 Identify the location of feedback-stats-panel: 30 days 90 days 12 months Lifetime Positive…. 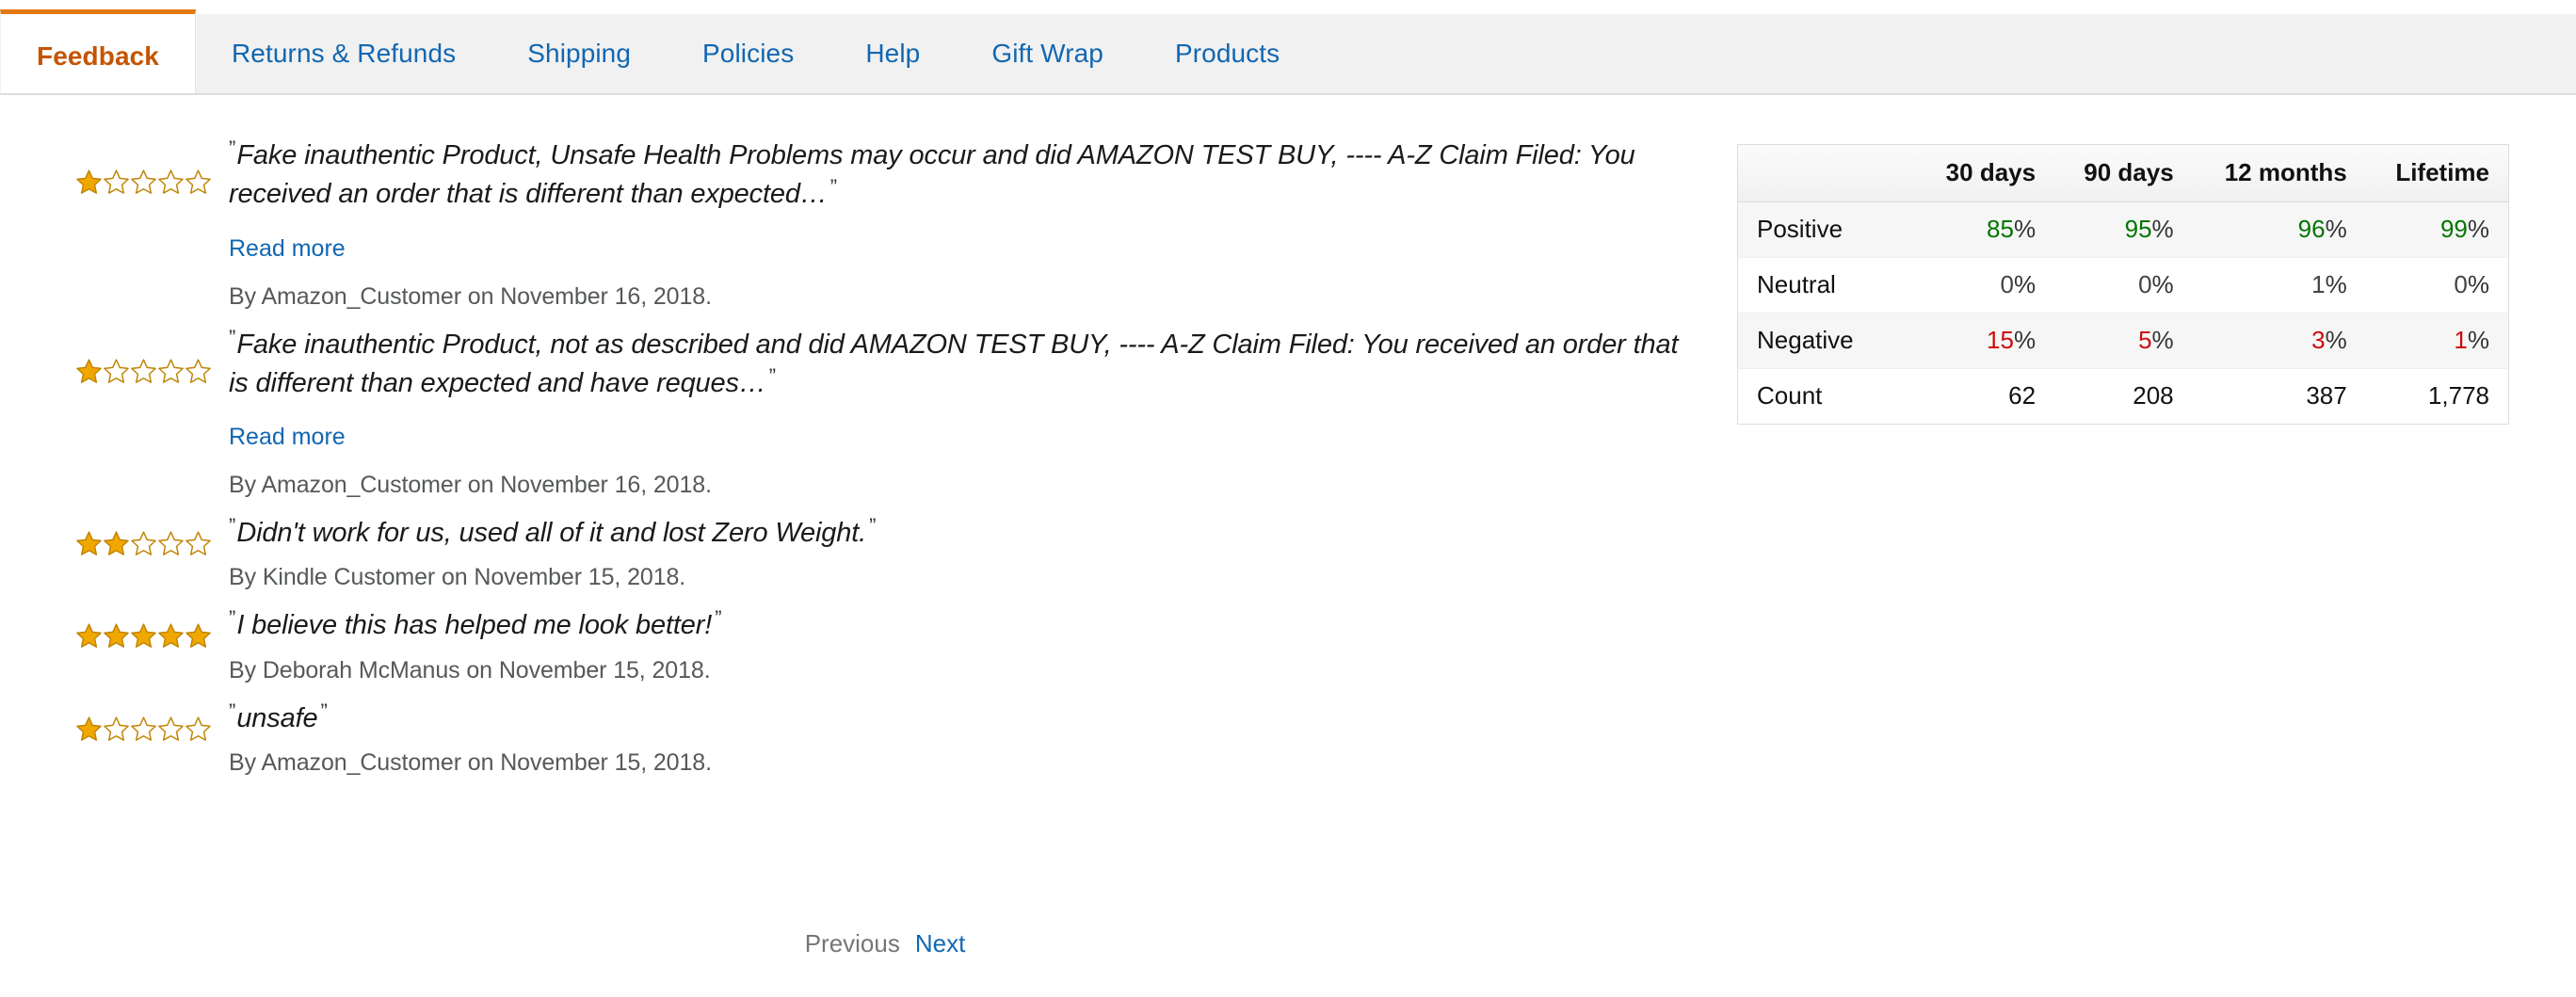
(2123, 284).